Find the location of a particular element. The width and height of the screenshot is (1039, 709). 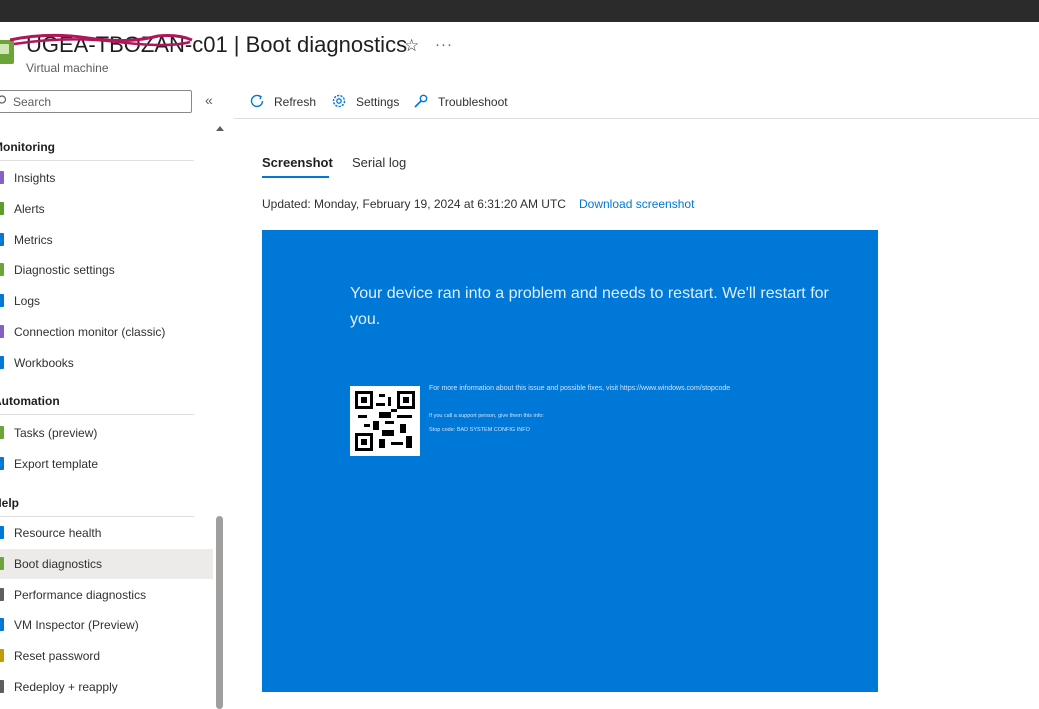

sidebar-item-label: Logs is located at coordinates (27, 301).